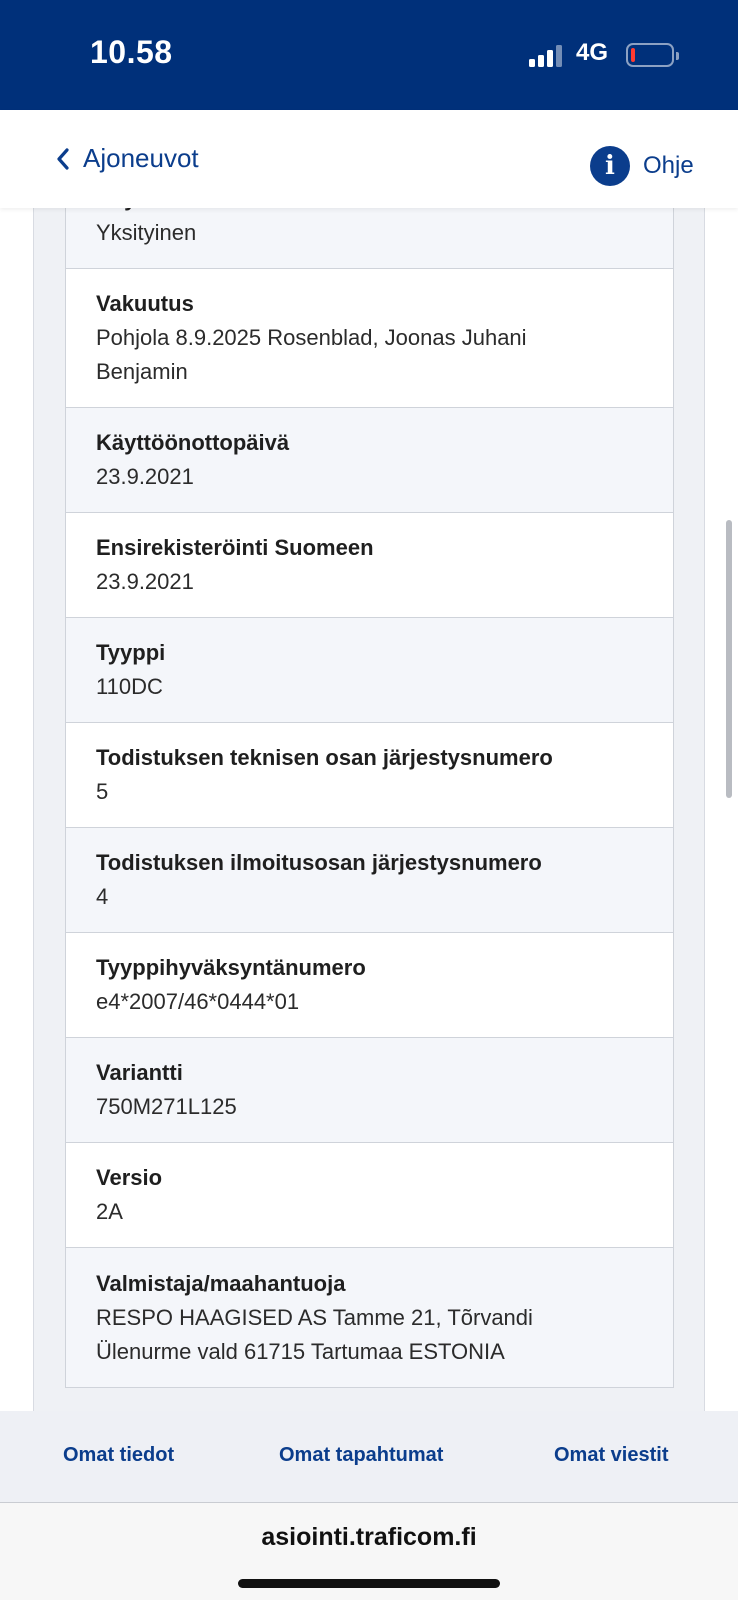 This screenshot has height=1600, width=738. Describe the element at coordinates (369, 159) in the screenshot. I see `navigation-header: Ajoneuvot i Ohje` at that location.